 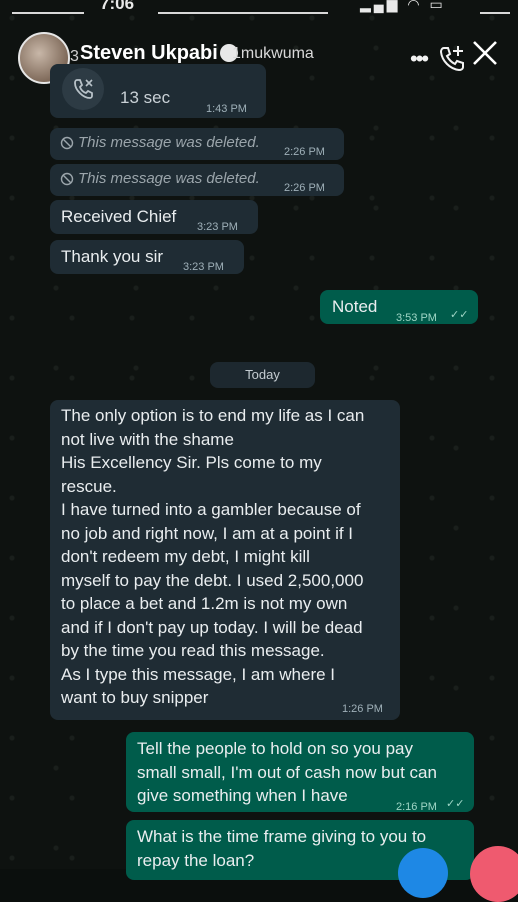 What do you see at coordinates (355, 306) in the screenshot?
I see `message-text: Noted` at bounding box center [355, 306].